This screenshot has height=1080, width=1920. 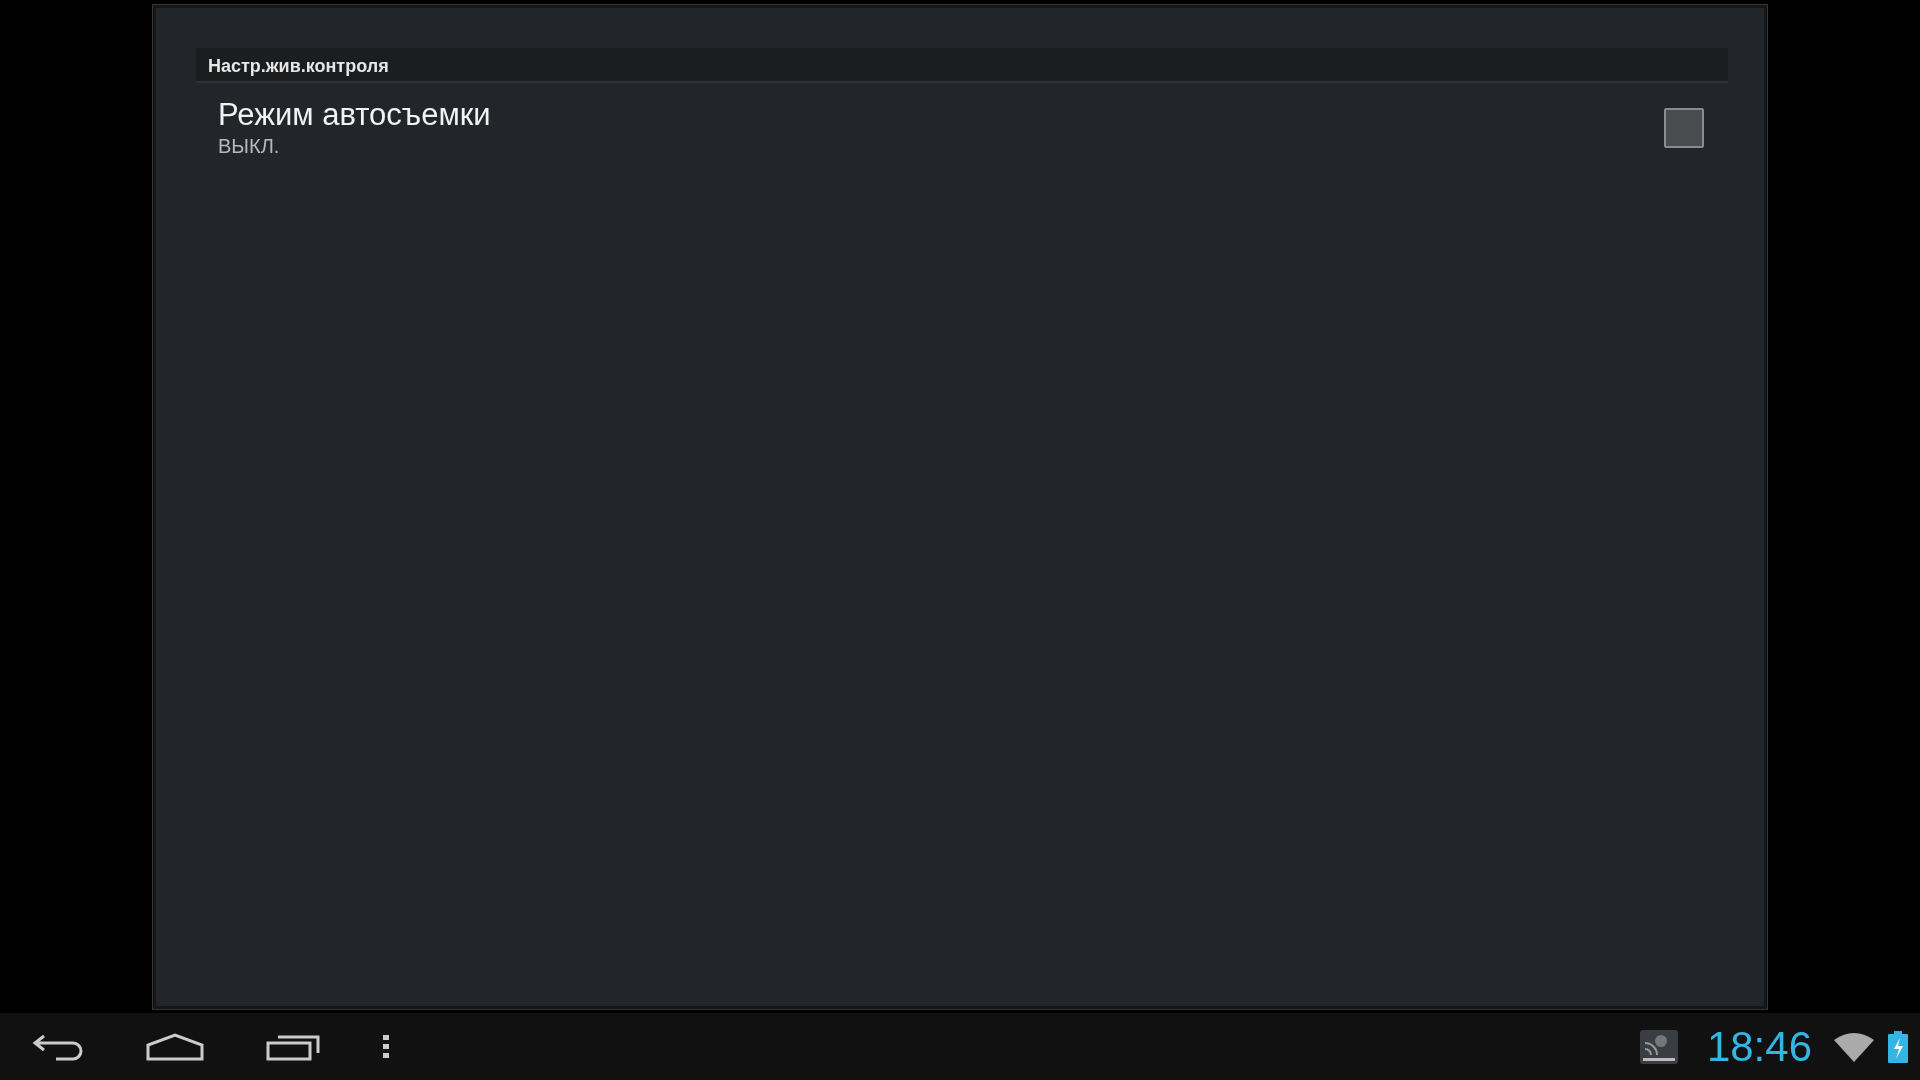 I want to click on camera-app-icon, so click(x=1658, y=1046).